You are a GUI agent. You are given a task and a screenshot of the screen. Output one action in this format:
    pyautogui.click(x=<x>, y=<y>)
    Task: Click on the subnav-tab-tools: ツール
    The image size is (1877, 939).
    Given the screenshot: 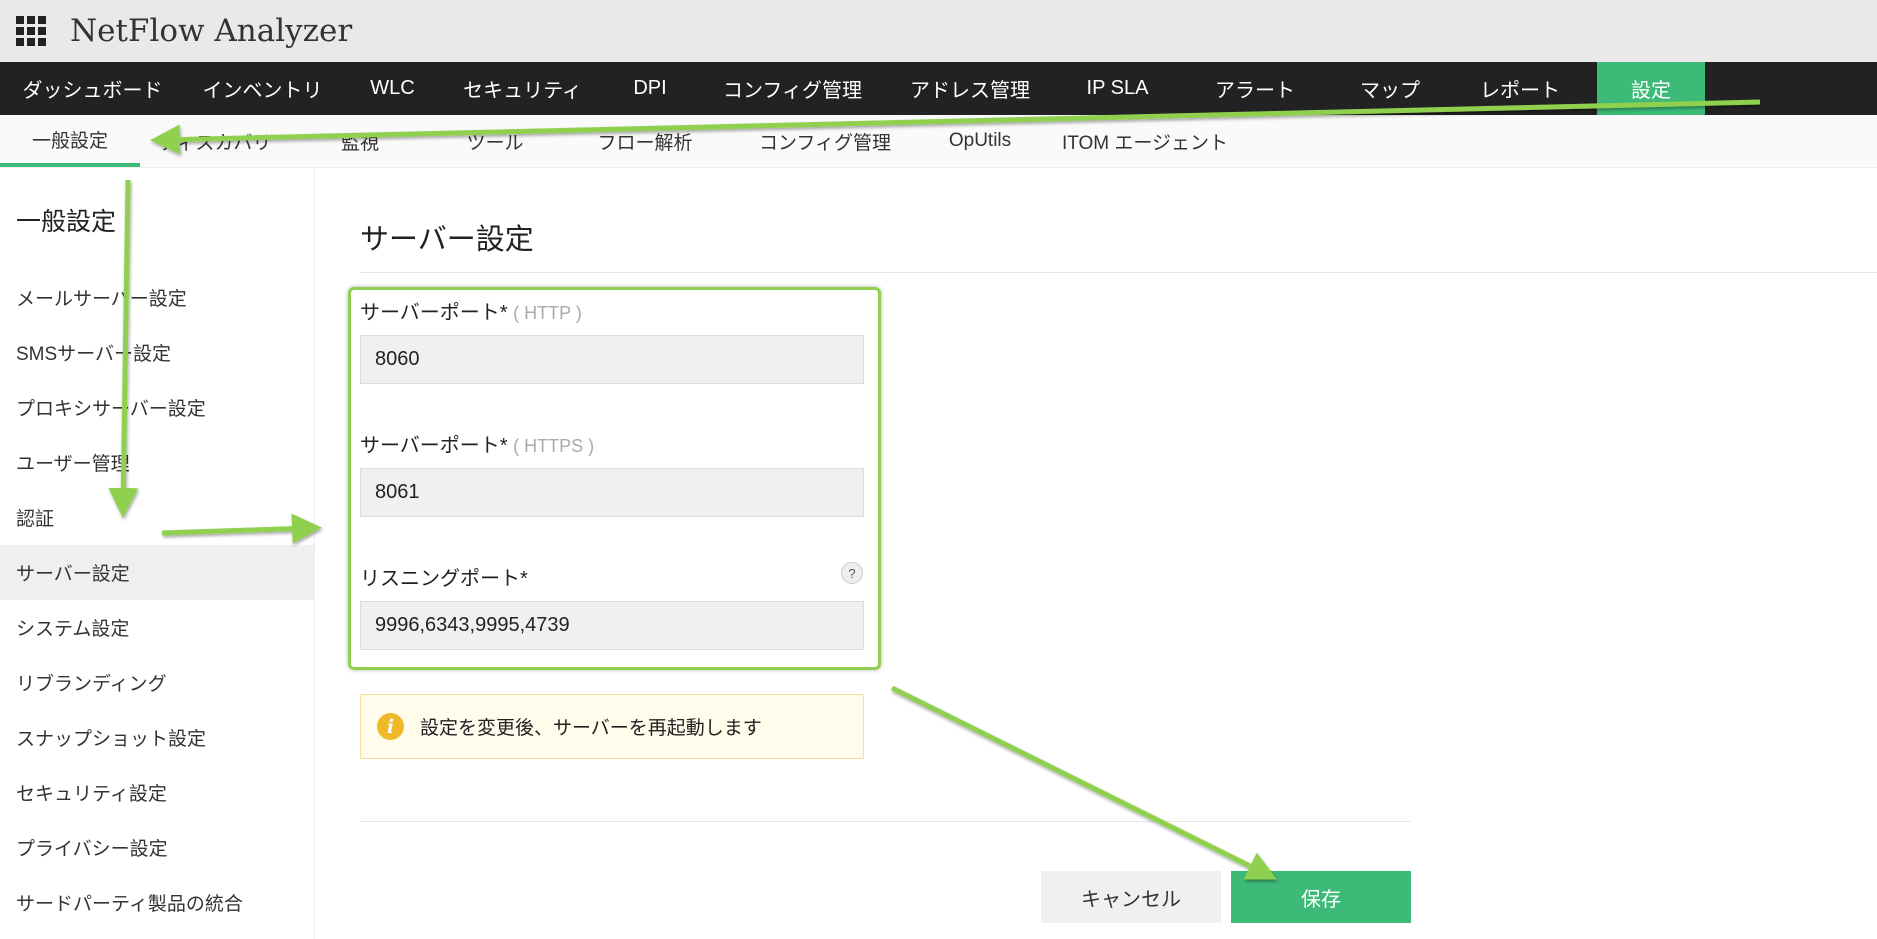 What is the action you would take?
    pyautogui.click(x=495, y=141)
    